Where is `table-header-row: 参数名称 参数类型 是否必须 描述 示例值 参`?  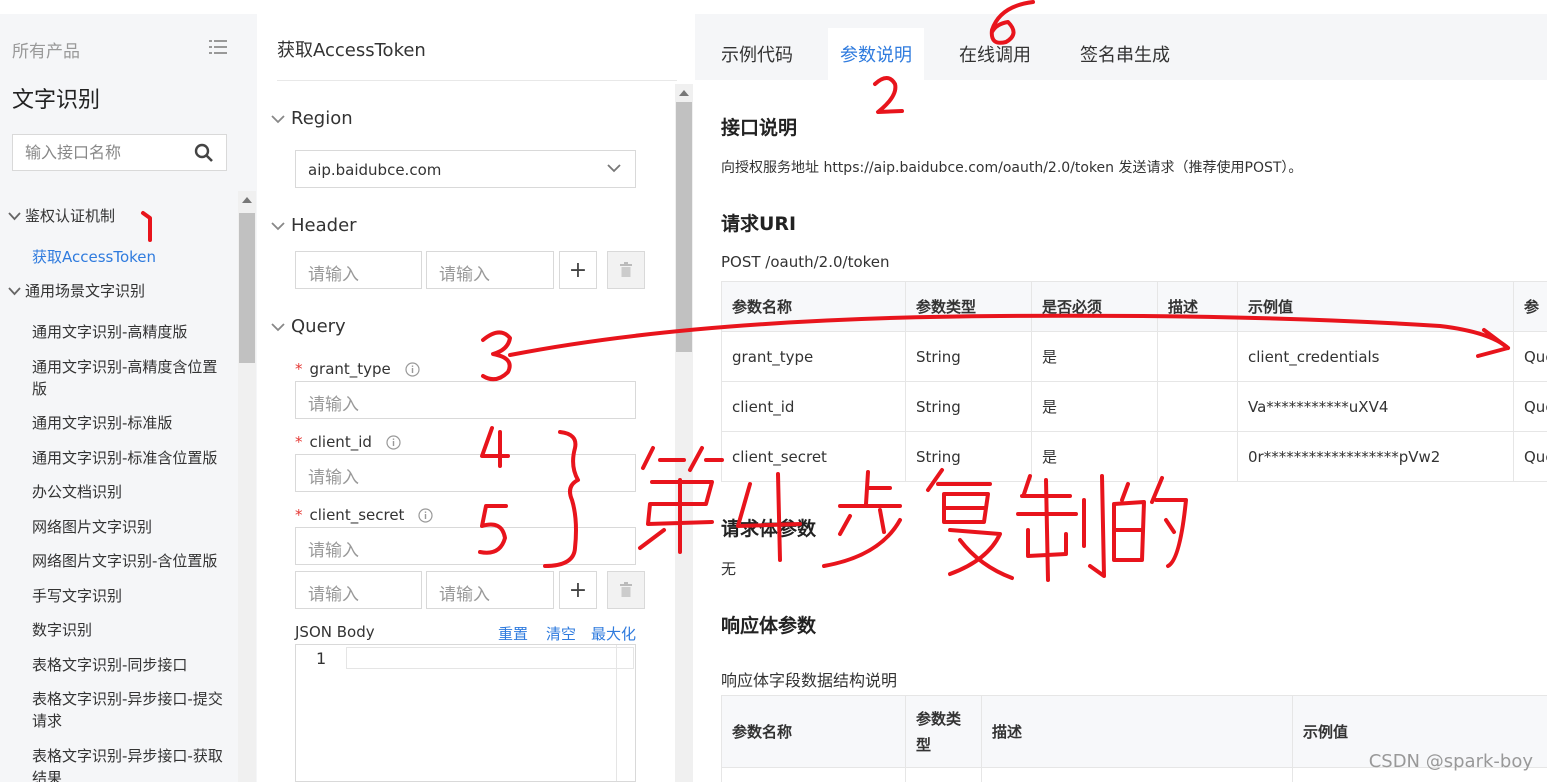 table-header-row: 参数名称 参数类型 是否必须 描述 示例值 参 is located at coordinates (1134, 306).